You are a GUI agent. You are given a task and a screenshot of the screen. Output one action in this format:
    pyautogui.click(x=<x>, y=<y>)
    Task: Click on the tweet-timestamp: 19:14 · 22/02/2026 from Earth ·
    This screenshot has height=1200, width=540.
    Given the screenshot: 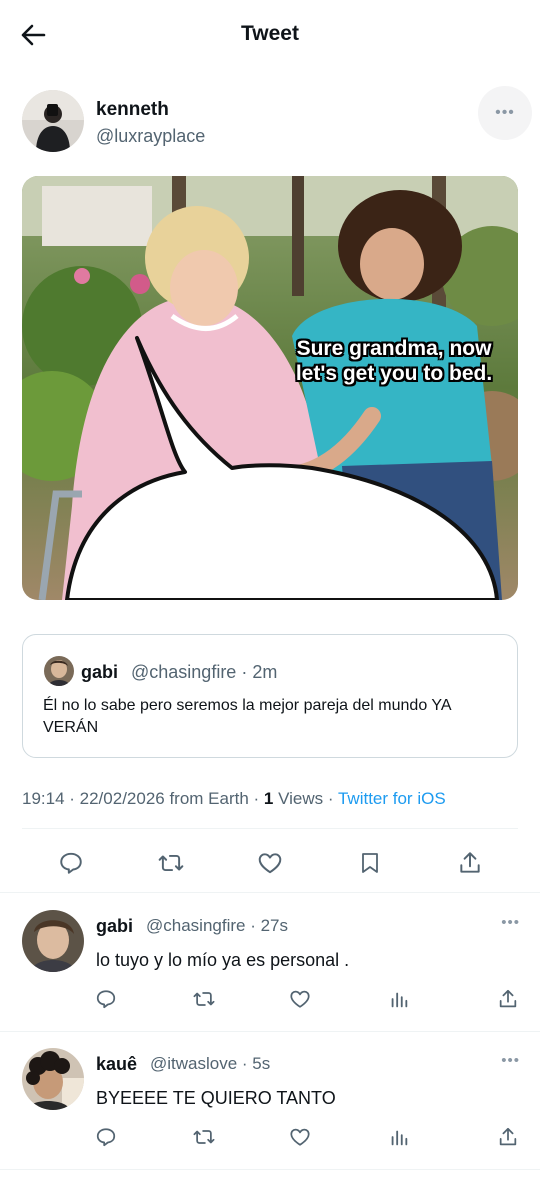 What is the action you would take?
    pyautogui.click(x=143, y=798)
    